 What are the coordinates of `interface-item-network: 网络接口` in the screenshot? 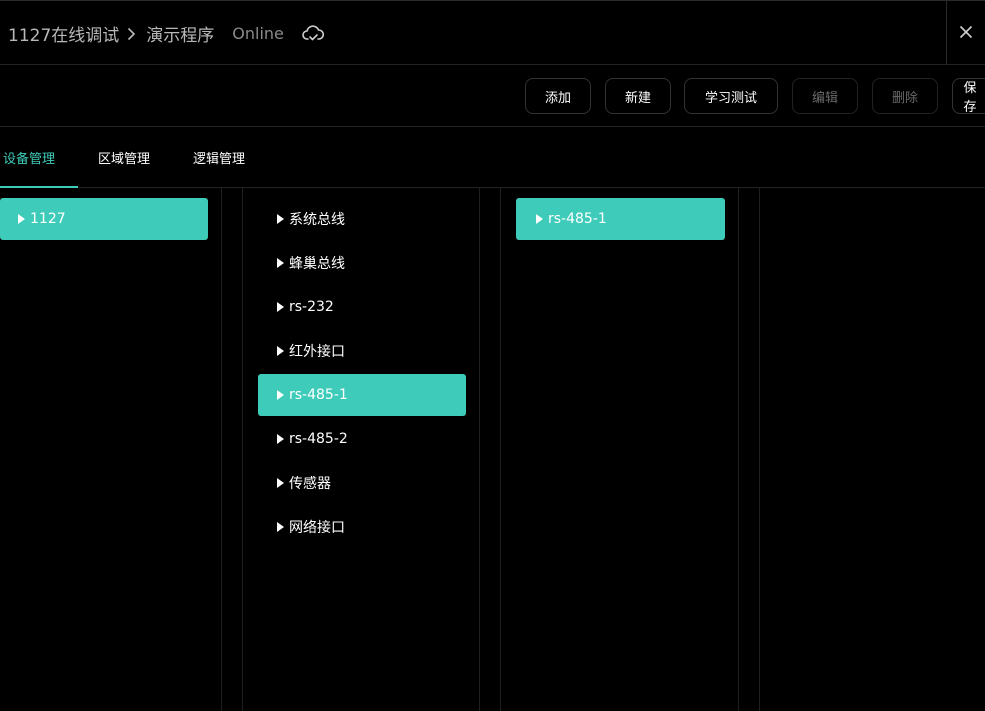 It's located at (362, 527).